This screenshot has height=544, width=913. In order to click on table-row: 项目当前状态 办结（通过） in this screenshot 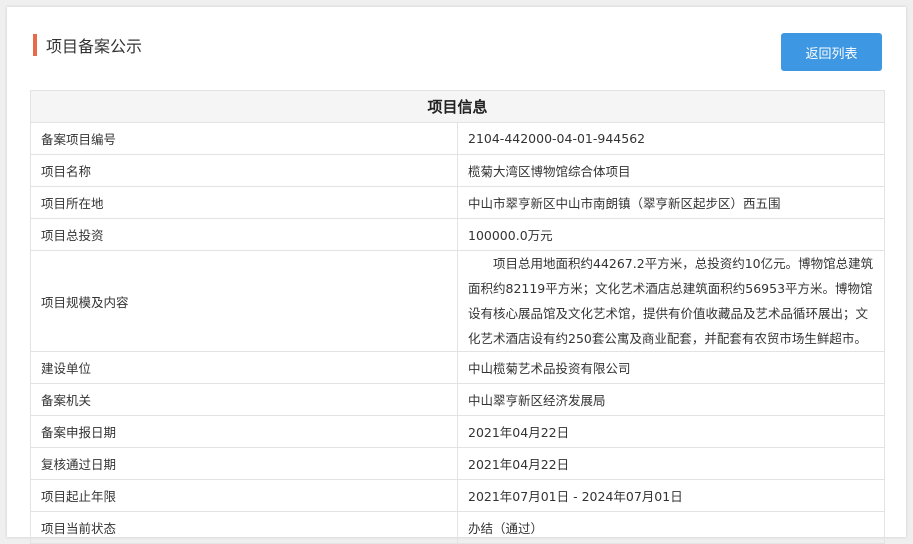, I will do `click(457, 527)`.